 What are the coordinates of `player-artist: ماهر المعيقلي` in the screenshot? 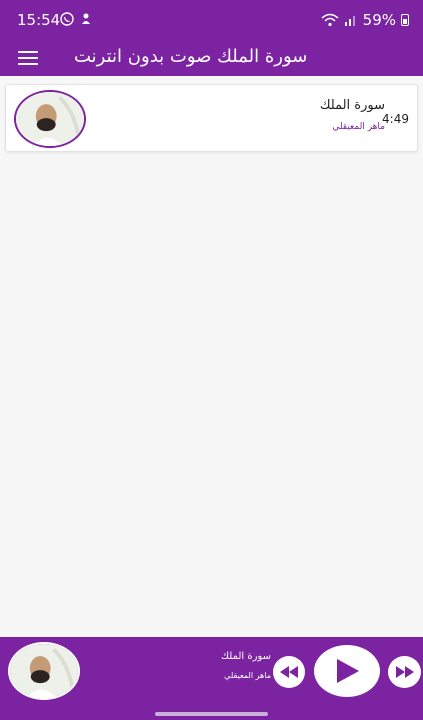 It's located at (247, 675).